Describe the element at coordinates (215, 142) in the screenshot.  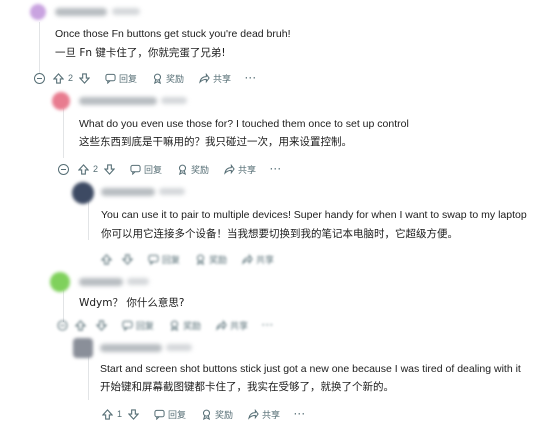
I see `comment-translation: 这些东西到底是干嘛用的？我只碰过一次，用来设置控制。` at that location.